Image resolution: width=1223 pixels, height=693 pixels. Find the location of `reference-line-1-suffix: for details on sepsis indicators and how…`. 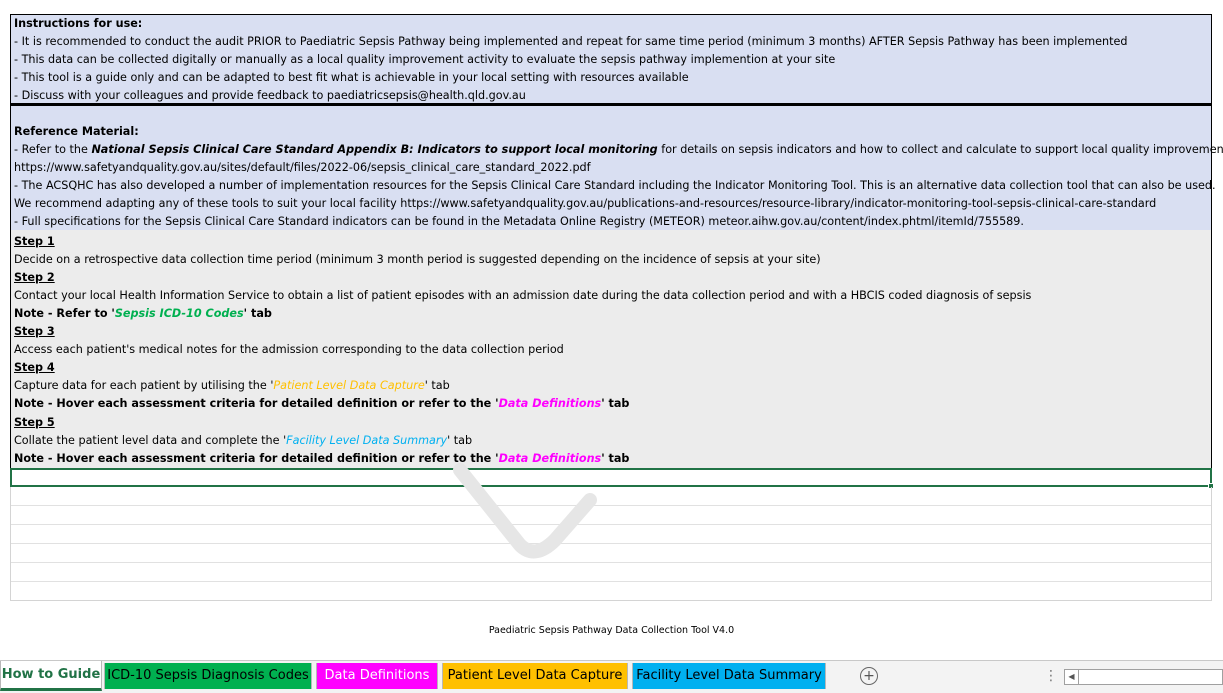

reference-line-1-suffix: for details on sepsis indicators and how… is located at coordinates (940, 149).